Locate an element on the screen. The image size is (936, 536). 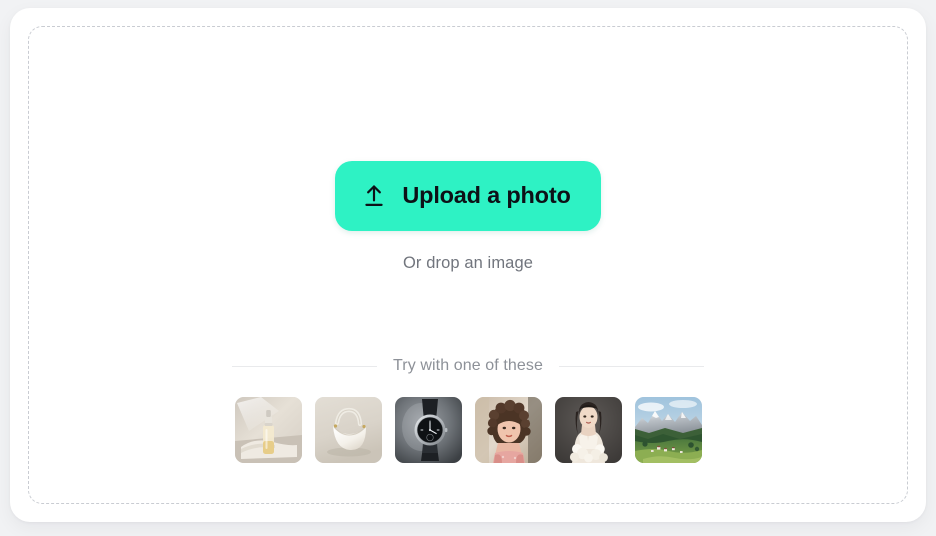
upload-photo-button: Upload a photo is located at coordinates (468, 196).